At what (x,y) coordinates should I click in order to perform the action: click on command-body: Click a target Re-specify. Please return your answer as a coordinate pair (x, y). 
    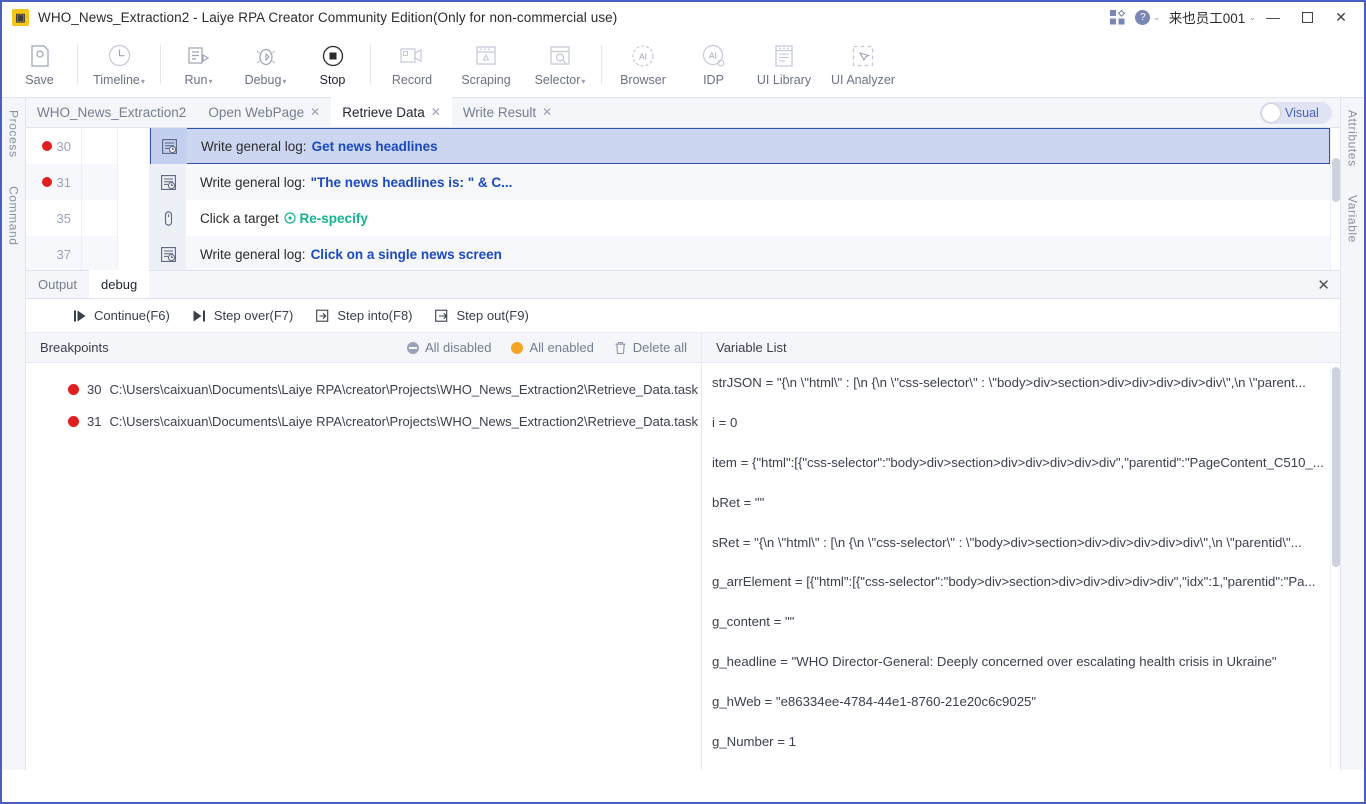
    Looking at the image, I should click on (740, 218).